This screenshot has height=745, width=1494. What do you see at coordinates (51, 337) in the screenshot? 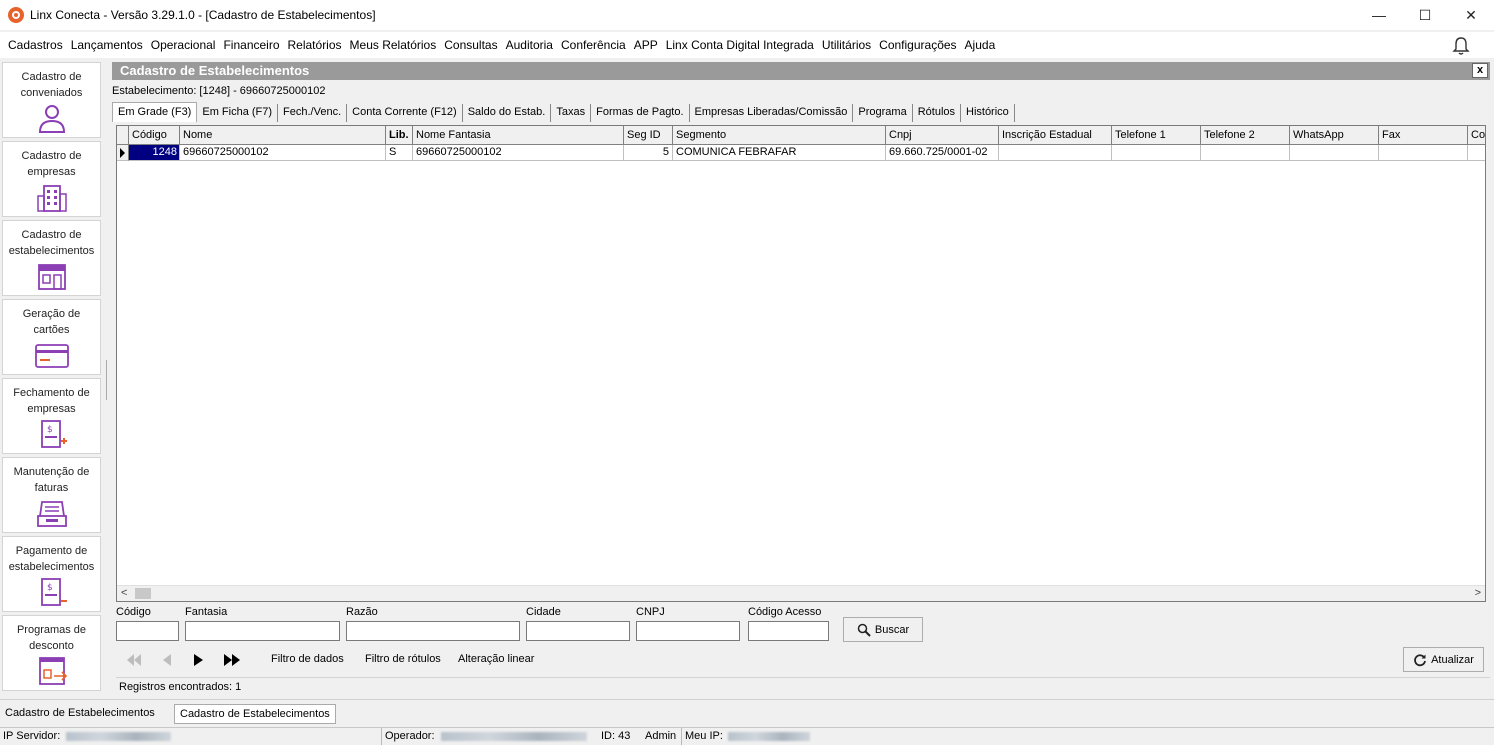
I see `sidebar-item-cartoes: Geração de cartões` at bounding box center [51, 337].